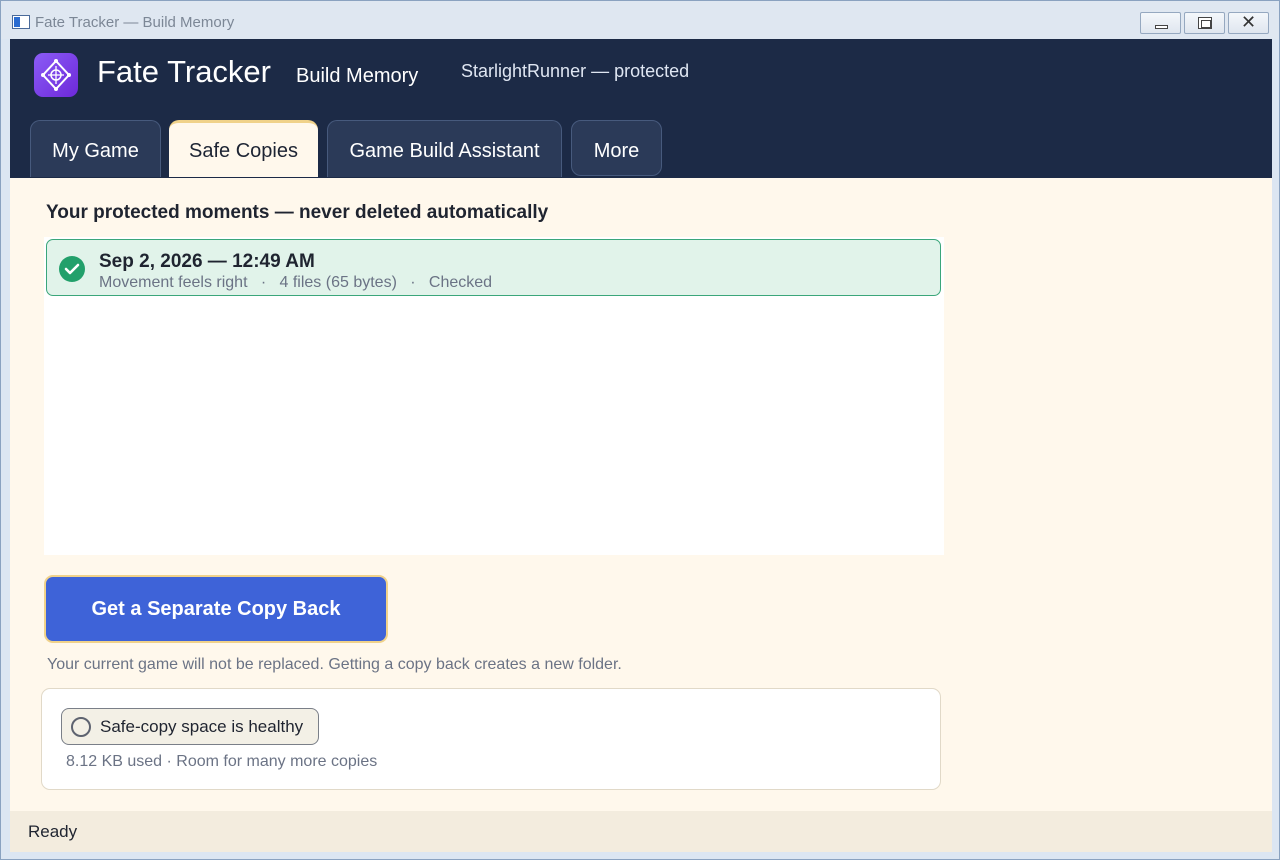 This screenshot has height=860, width=1280. I want to click on maximize-button, so click(1204, 23).